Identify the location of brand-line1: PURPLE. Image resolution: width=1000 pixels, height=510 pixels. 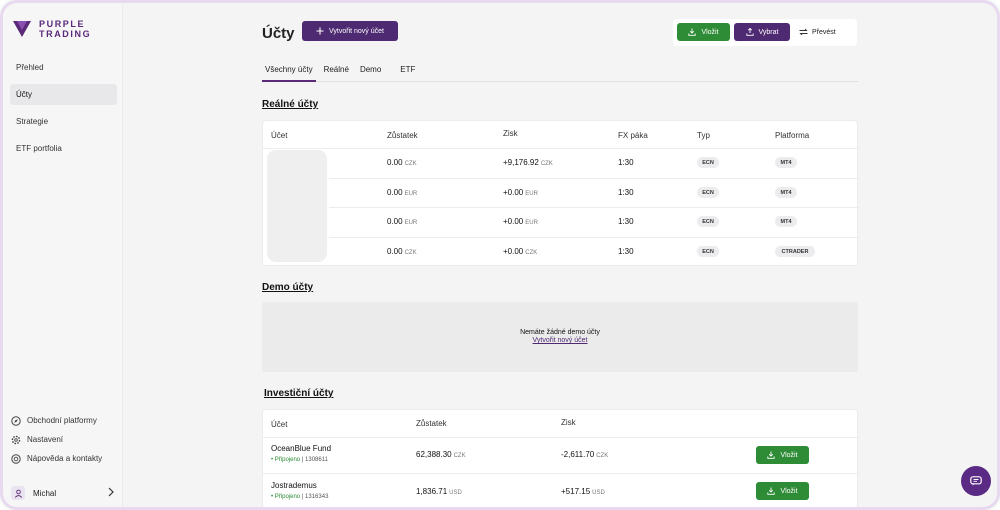
(62, 24).